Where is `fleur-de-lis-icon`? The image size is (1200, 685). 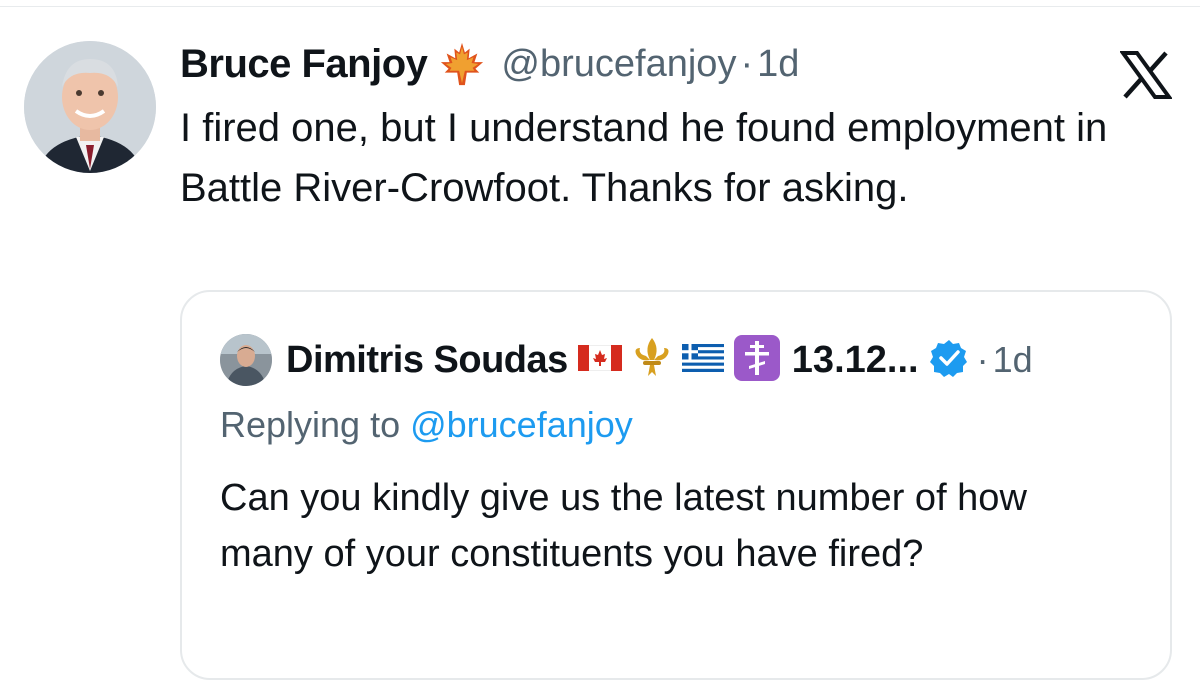 fleur-de-lis-icon is located at coordinates (652, 360).